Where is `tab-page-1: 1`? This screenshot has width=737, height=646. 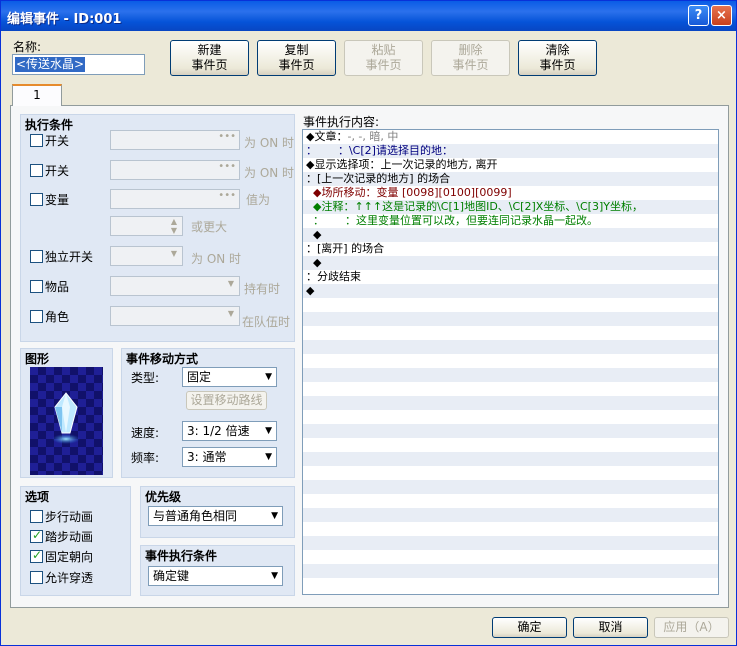
tab-page-1: 1 is located at coordinates (37, 95).